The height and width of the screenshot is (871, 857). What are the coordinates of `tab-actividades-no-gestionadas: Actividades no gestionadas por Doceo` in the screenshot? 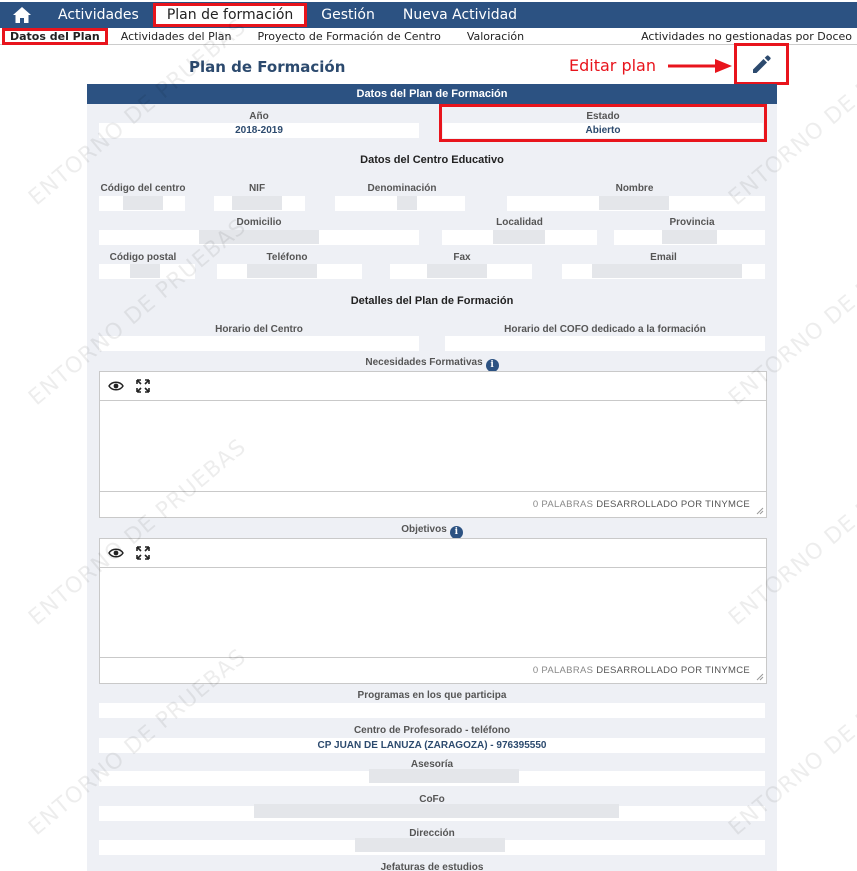 It's located at (742, 36).